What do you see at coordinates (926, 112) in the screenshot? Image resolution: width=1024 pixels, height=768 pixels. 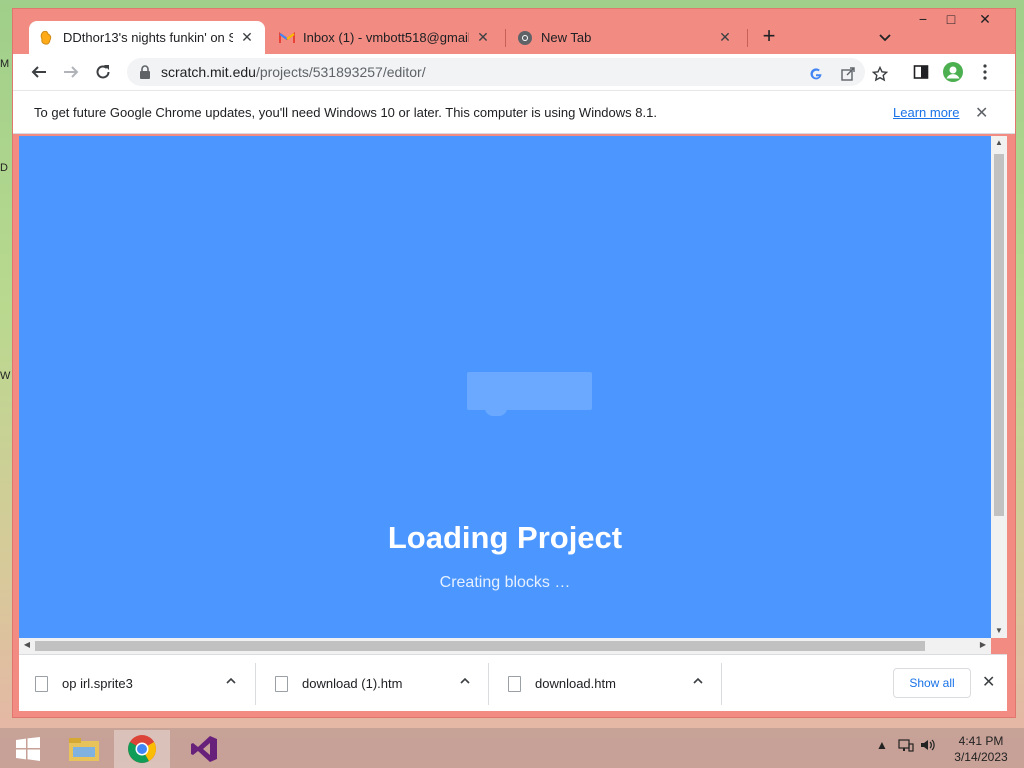 I see `learn-more-link: Learn more` at bounding box center [926, 112].